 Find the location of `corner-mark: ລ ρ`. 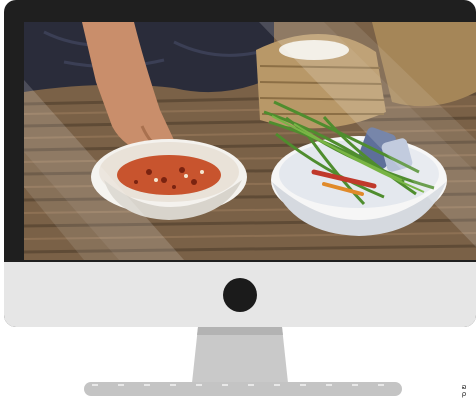

corner-mark: ລ ρ is located at coordinates (464, 391).